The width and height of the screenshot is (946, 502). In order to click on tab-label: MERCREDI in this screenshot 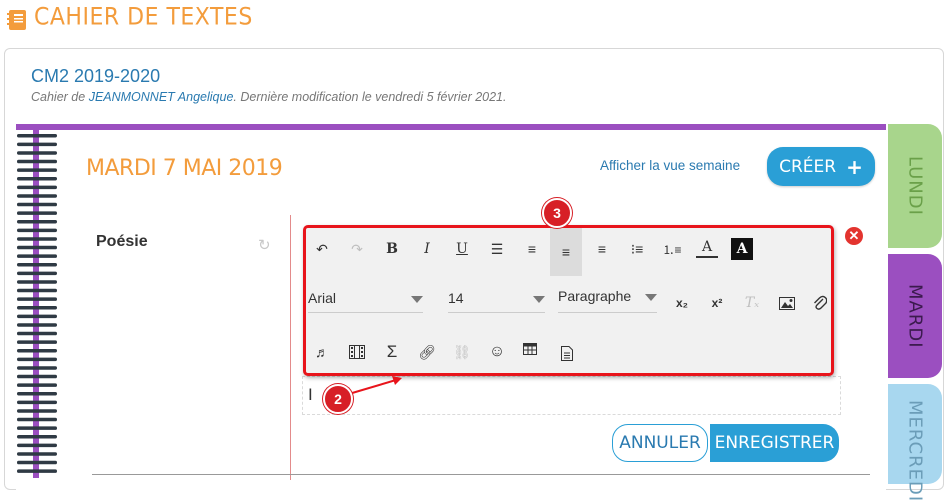, I will do `click(915, 451)`.